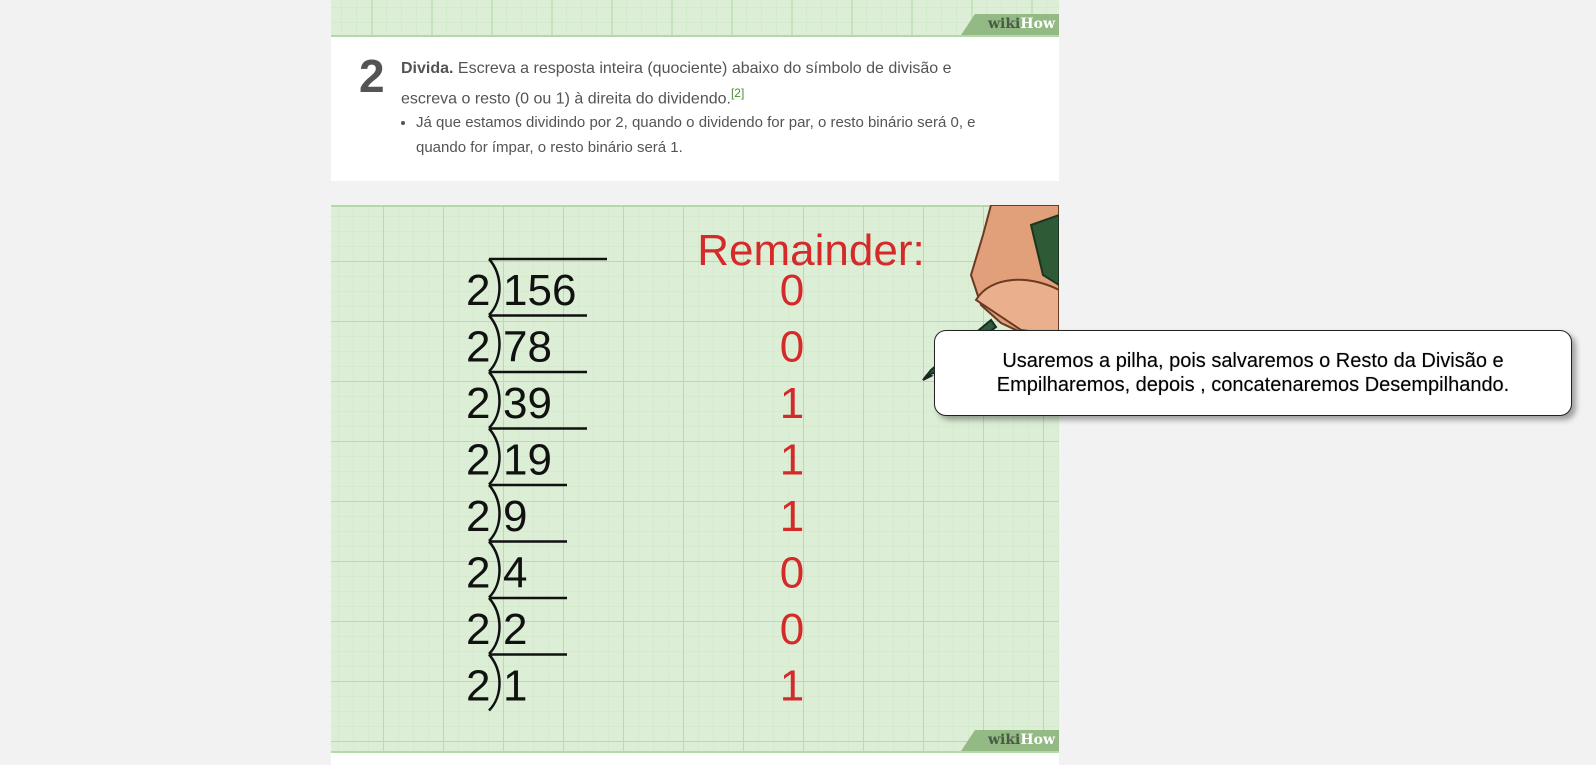 The width and height of the screenshot is (1596, 765). I want to click on reference-link: [2], so click(737, 93).